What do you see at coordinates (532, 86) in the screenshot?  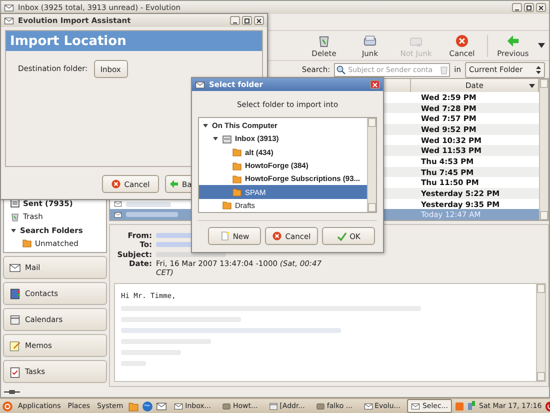 I see `sort-arrow-icon` at bounding box center [532, 86].